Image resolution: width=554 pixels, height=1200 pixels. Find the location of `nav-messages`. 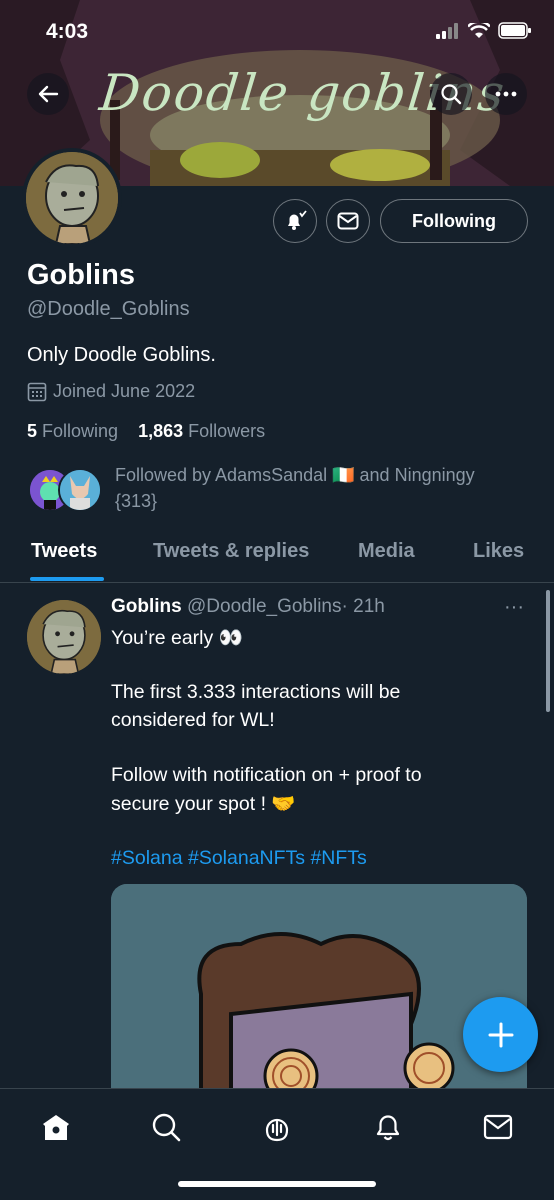

nav-messages is located at coordinates (498, 1127).